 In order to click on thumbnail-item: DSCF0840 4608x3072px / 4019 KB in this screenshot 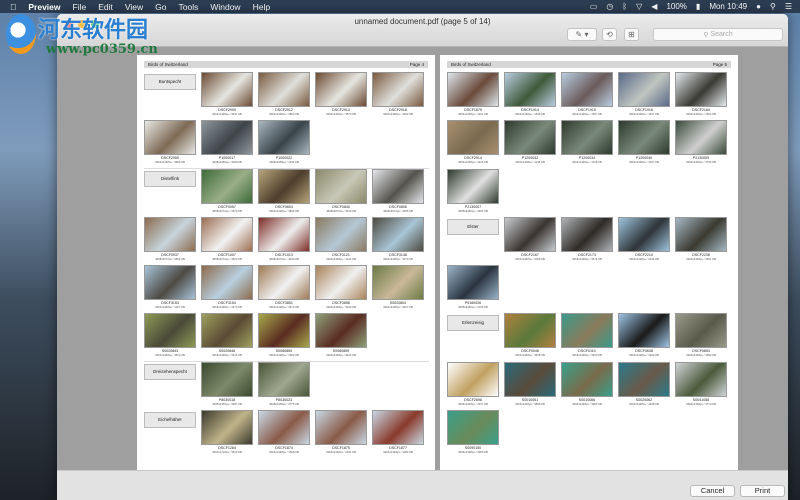, I will do `click(343, 192)`.